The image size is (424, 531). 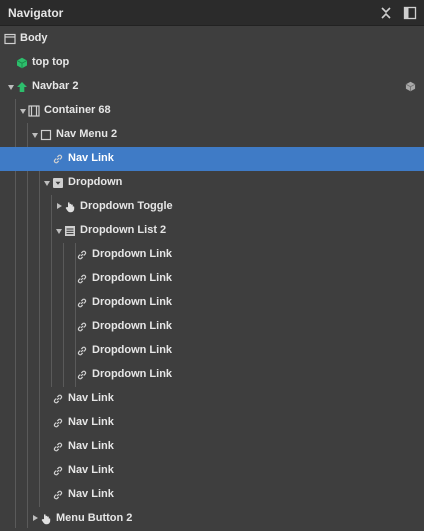 What do you see at coordinates (51, 62) in the screenshot?
I see `tree-item-label: top top` at bounding box center [51, 62].